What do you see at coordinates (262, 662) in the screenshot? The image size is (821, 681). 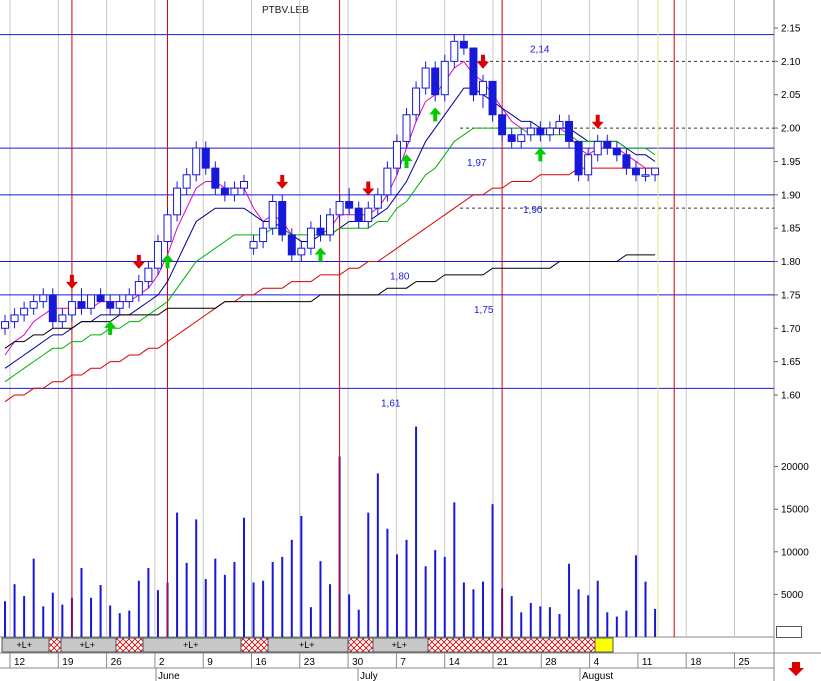 I see `date-tick-label: 16` at bounding box center [262, 662].